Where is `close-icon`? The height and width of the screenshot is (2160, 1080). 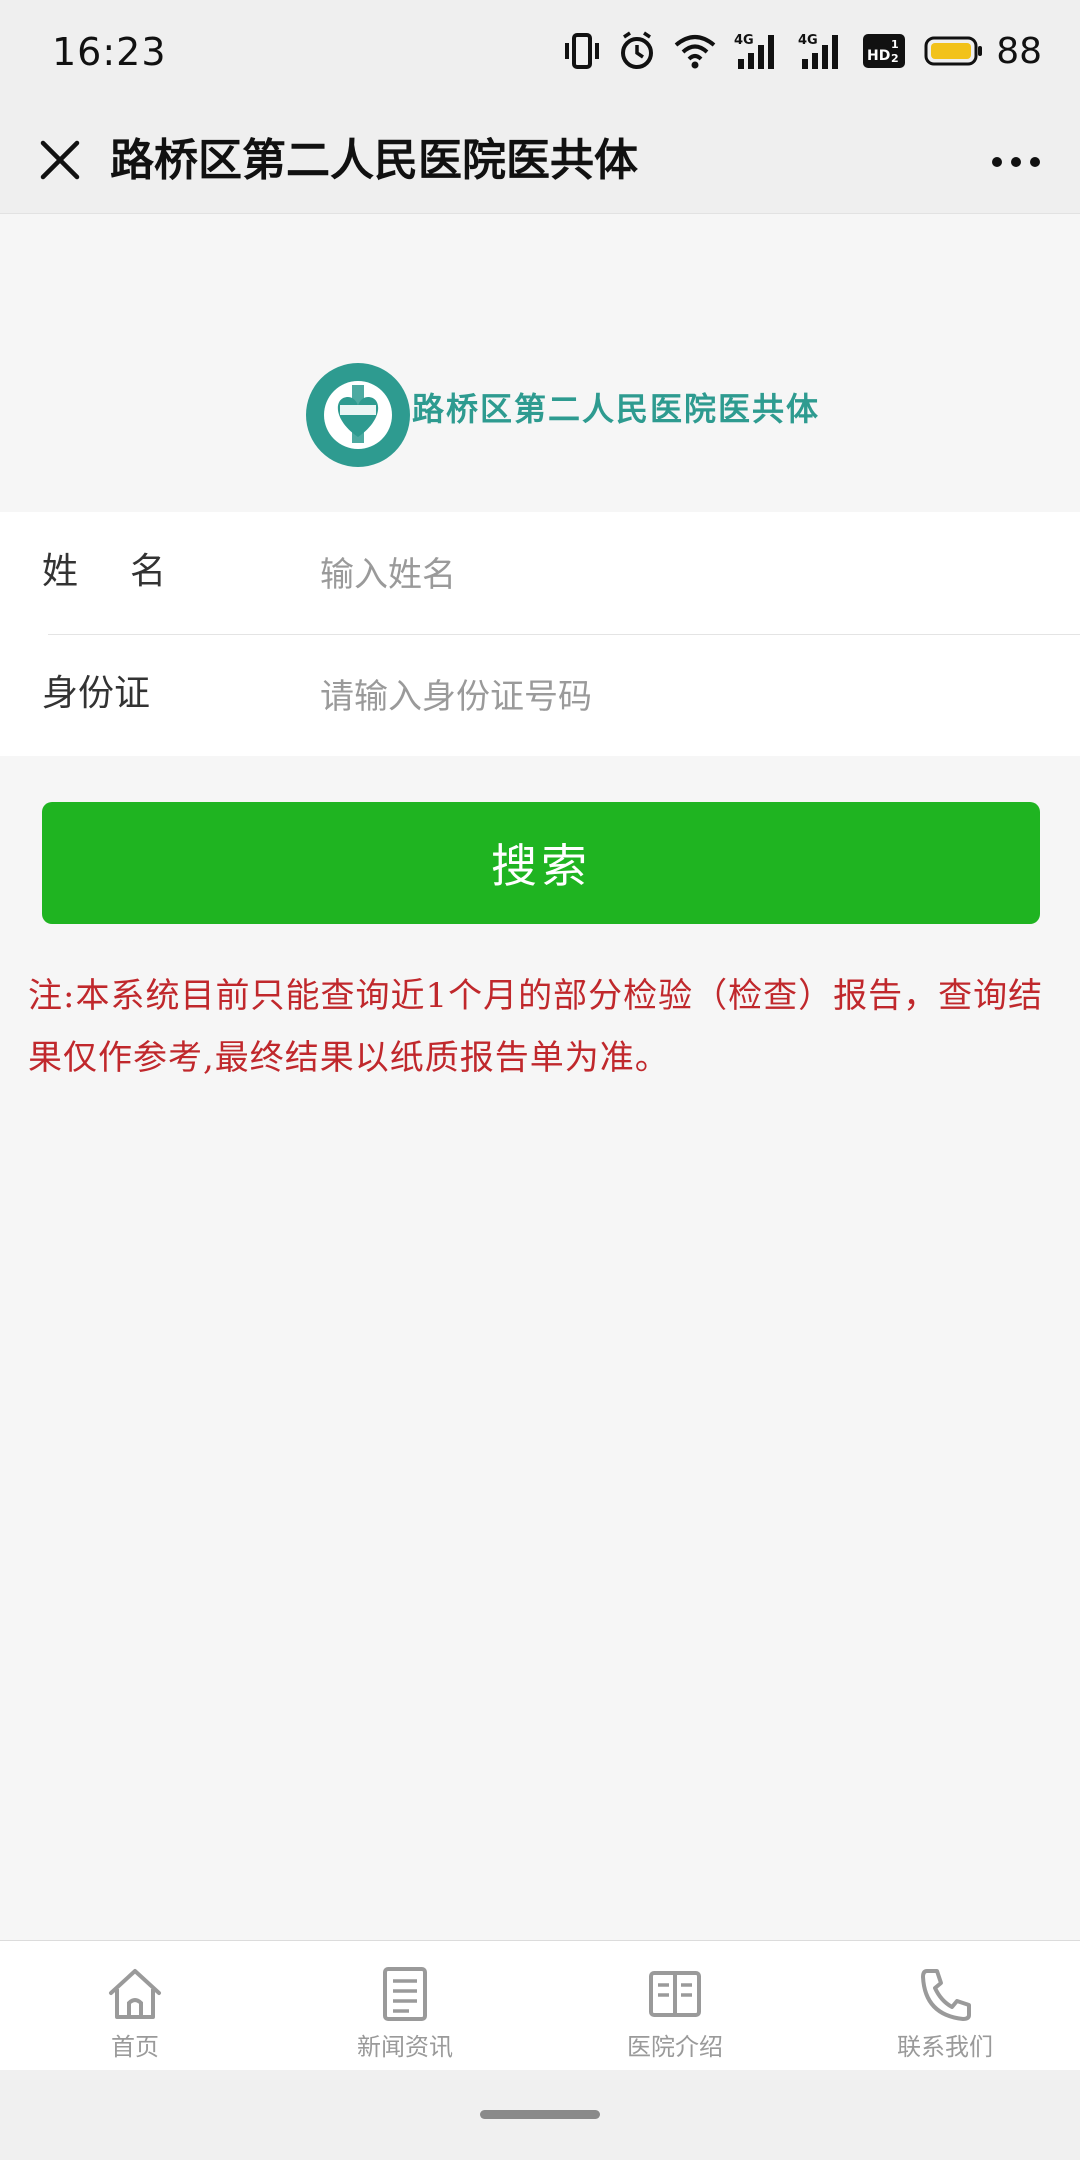
close-icon is located at coordinates (60, 160).